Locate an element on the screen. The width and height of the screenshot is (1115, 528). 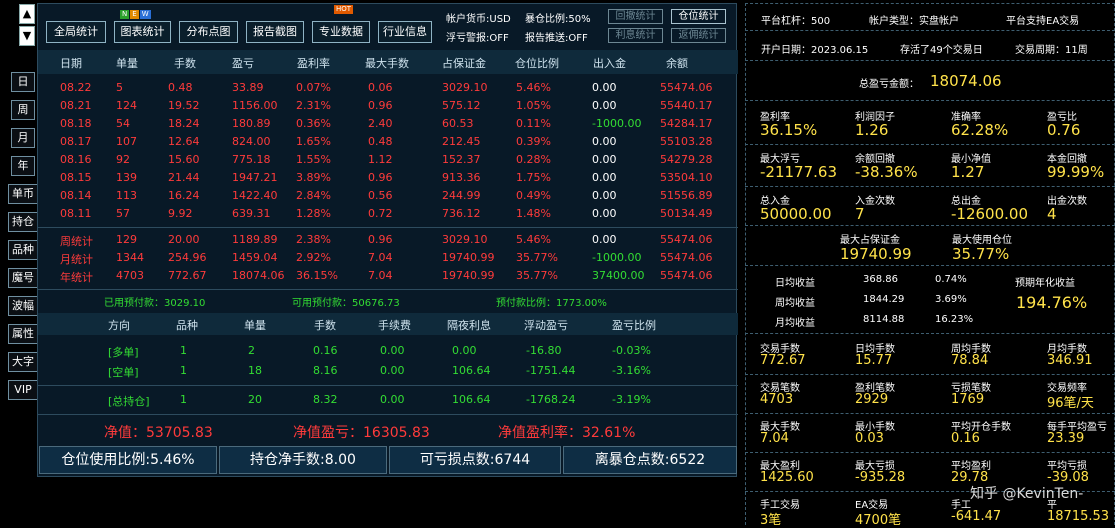
net-value: 净值：53705.83 is located at coordinates (158, 433).